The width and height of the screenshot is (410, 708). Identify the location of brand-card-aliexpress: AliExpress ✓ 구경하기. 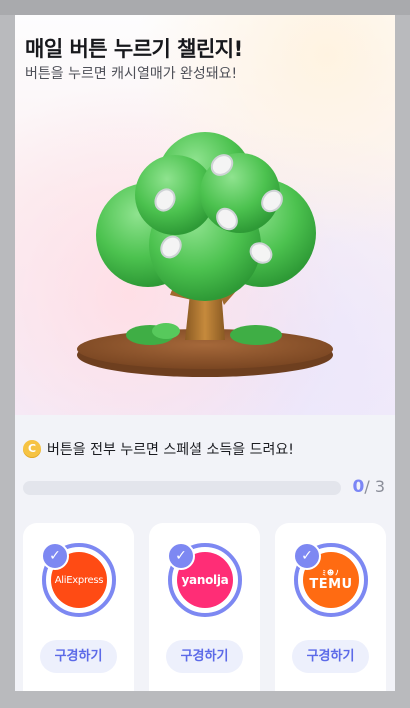
(78, 607).